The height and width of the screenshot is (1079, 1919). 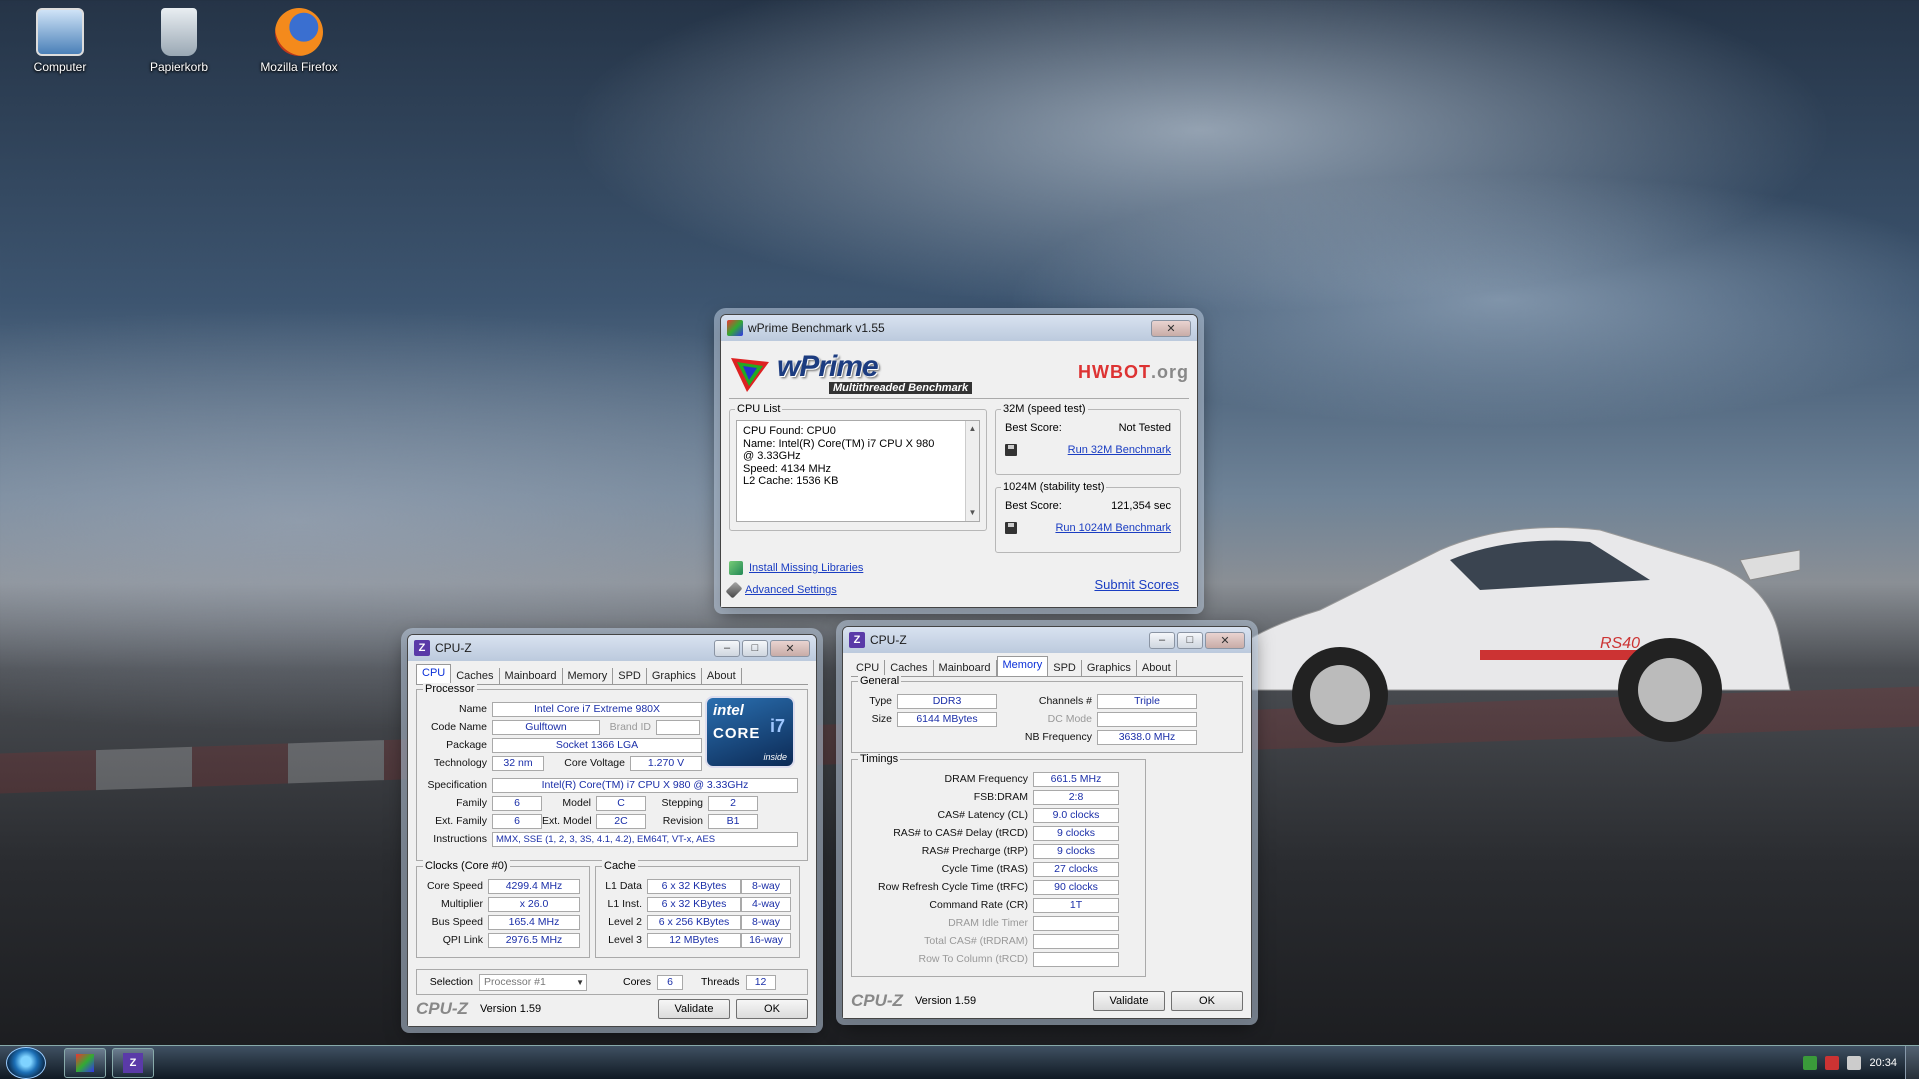 I want to click on timing-label: Row To Column (tRCD), so click(x=973, y=959).